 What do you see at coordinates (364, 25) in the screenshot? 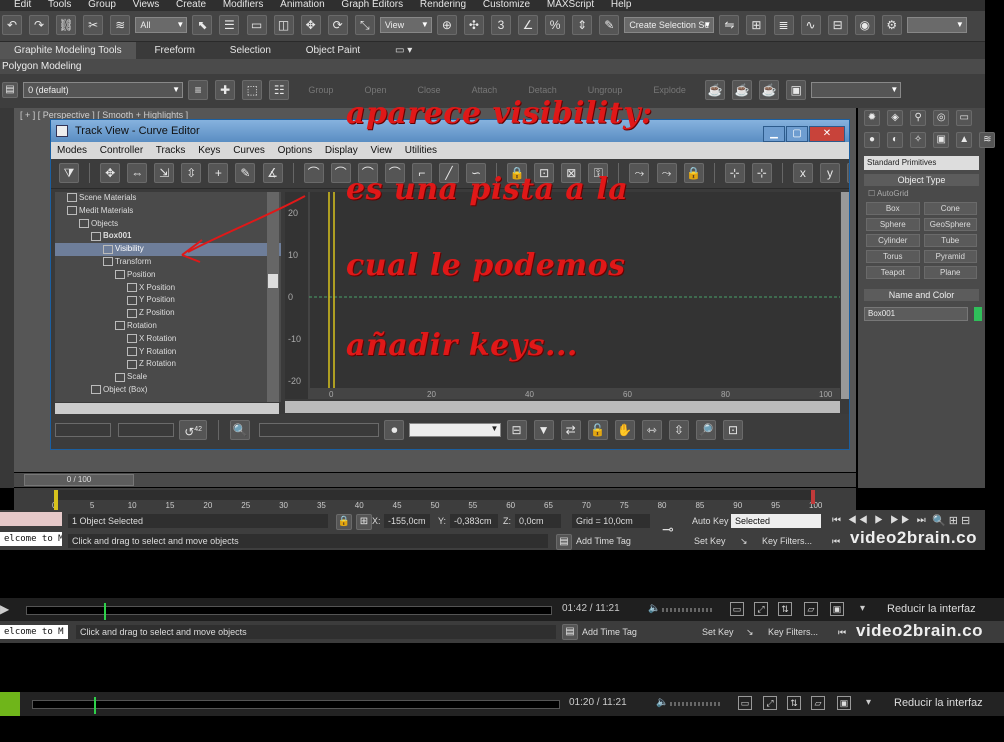
I see `scale-icon: ⤡` at bounding box center [364, 25].